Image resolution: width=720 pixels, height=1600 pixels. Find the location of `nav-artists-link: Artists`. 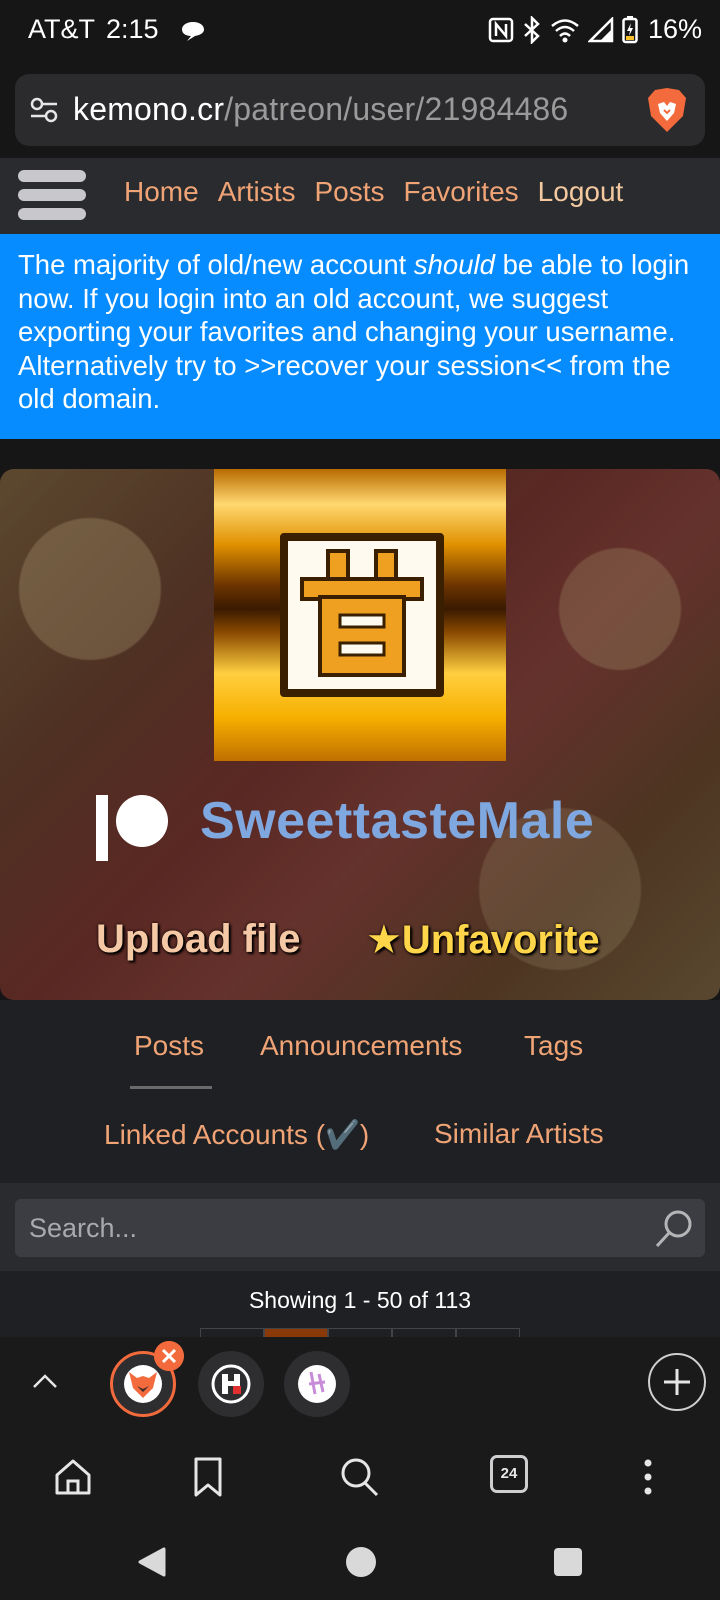

nav-artists-link: Artists is located at coordinates (257, 192).